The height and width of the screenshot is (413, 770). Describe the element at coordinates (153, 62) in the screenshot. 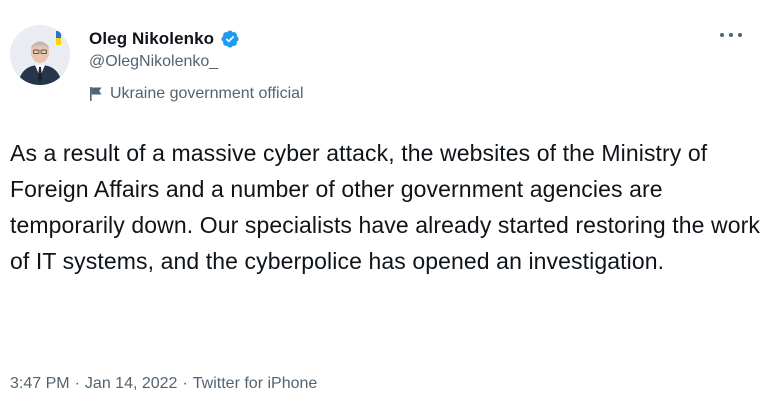

I see `author-handle: @OlegNikolenko_` at that location.